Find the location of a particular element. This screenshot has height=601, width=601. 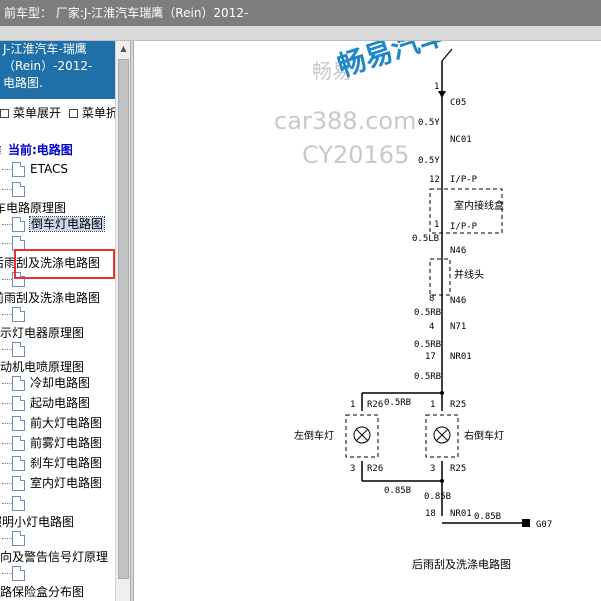

tree-item: 前大灯电路图 is located at coordinates (52, 423).